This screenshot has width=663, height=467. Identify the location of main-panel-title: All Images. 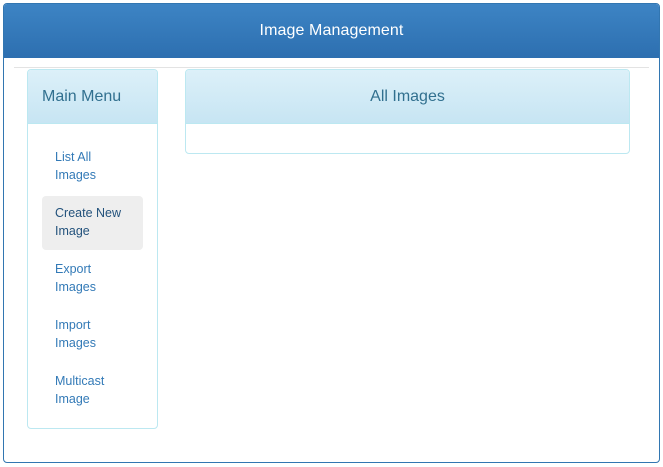
(407, 96).